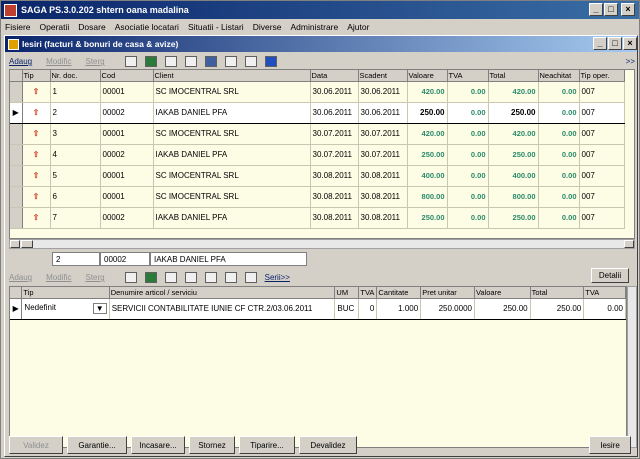 The image size is (640, 459). Describe the element at coordinates (127, 76) in the screenshot. I see `col-cod: Cod` at that location.